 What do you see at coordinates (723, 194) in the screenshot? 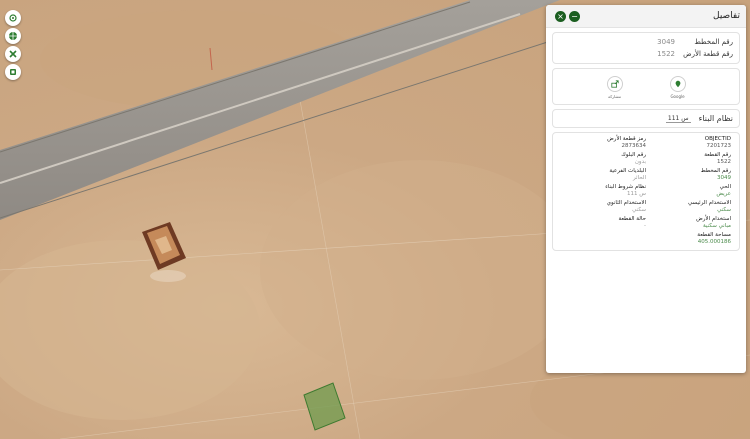
I see `attribute-value: عريض` at bounding box center [723, 194].